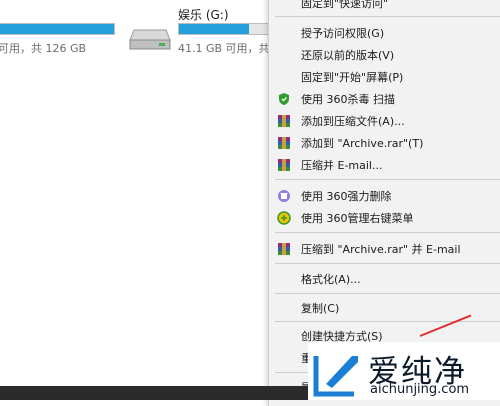 Image resolution: width=500 pixels, height=406 pixels. What do you see at coordinates (348, 99) in the screenshot?
I see `menu-item-label: 使用 360杀毒 扫描` at bounding box center [348, 99].